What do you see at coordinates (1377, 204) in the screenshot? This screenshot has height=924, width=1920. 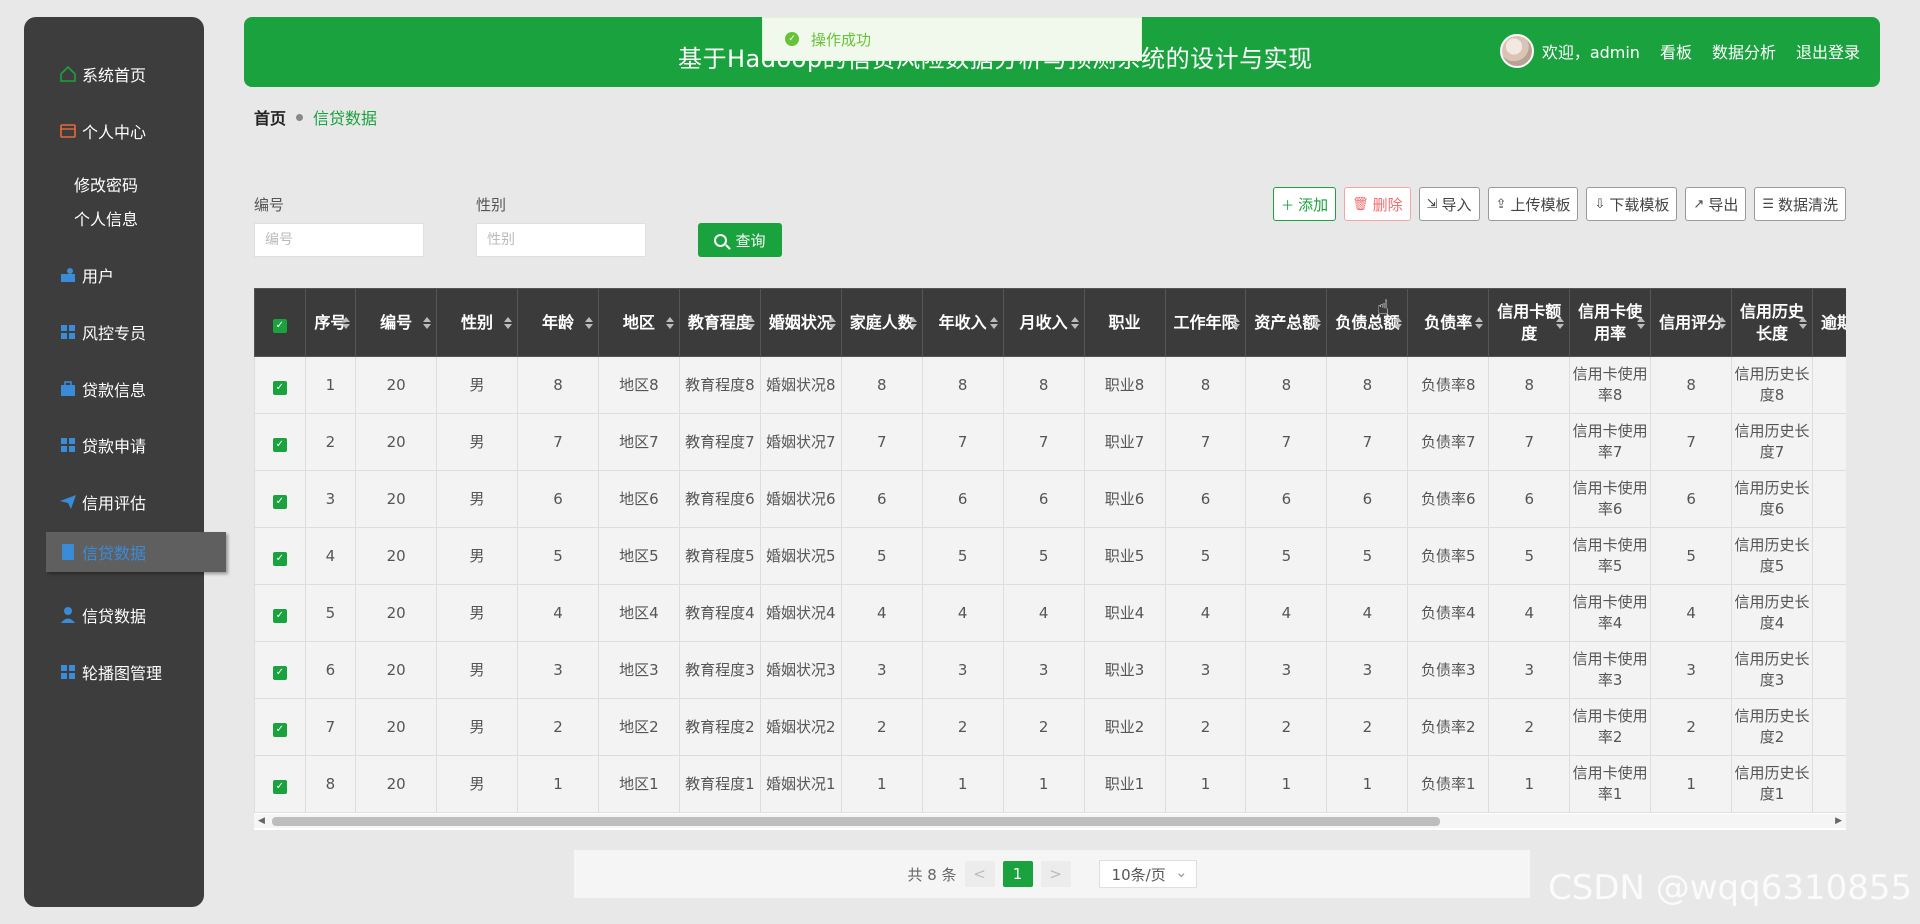 I see `delete-button: 🗑 删除` at bounding box center [1377, 204].